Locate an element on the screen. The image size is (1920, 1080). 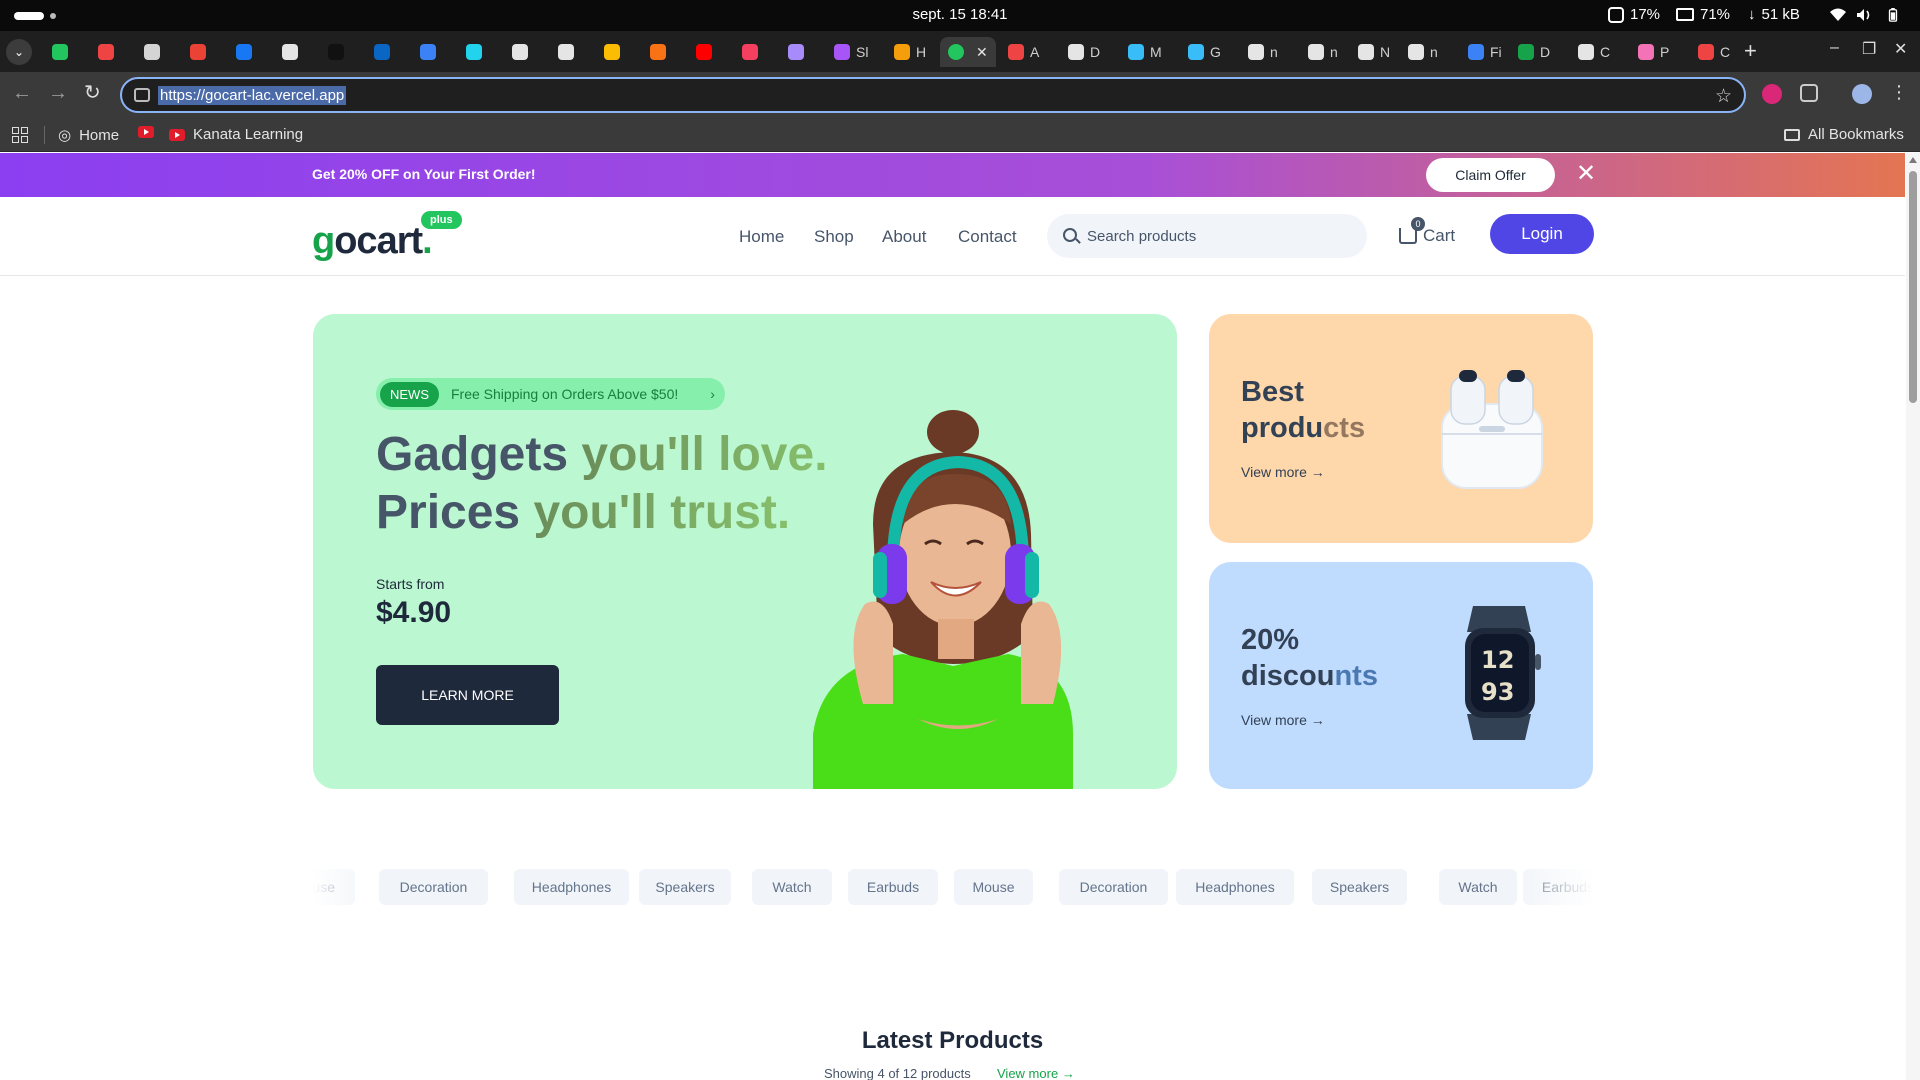
apps-grid-icon is located at coordinates (20, 135).